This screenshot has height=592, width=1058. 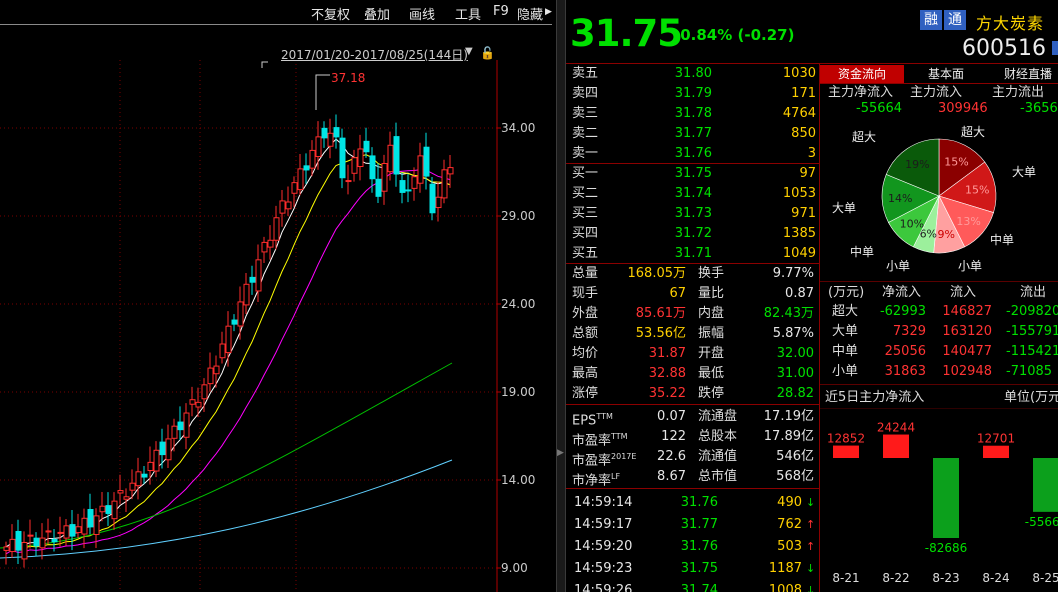 I want to click on tab-fund-flow: 资金流向, so click(x=862, y=74).